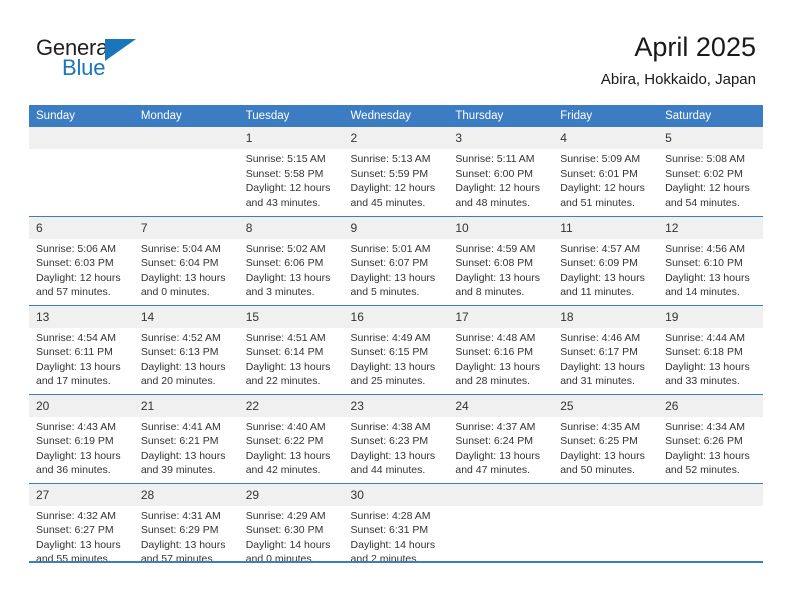 The height and width of the screenshot is (612, 792). What do you see at coordinates (599, 441) in the screenshot?
I see `sunset-text: Sunset: 6:25 PM` at bounding box center [599, 441].